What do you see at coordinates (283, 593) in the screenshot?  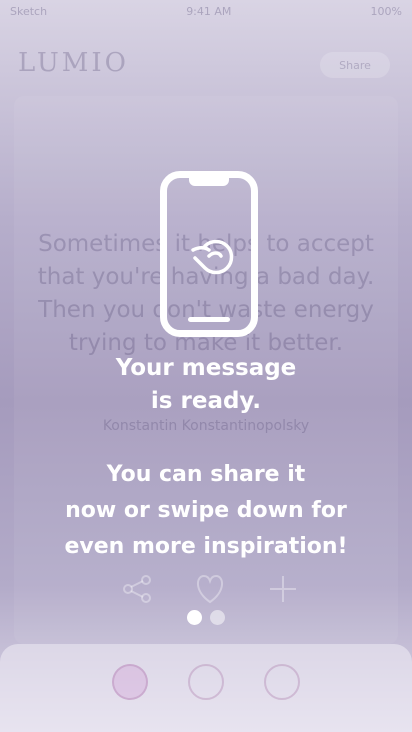 I see `plus-icon` at bounding box center [283, 593].